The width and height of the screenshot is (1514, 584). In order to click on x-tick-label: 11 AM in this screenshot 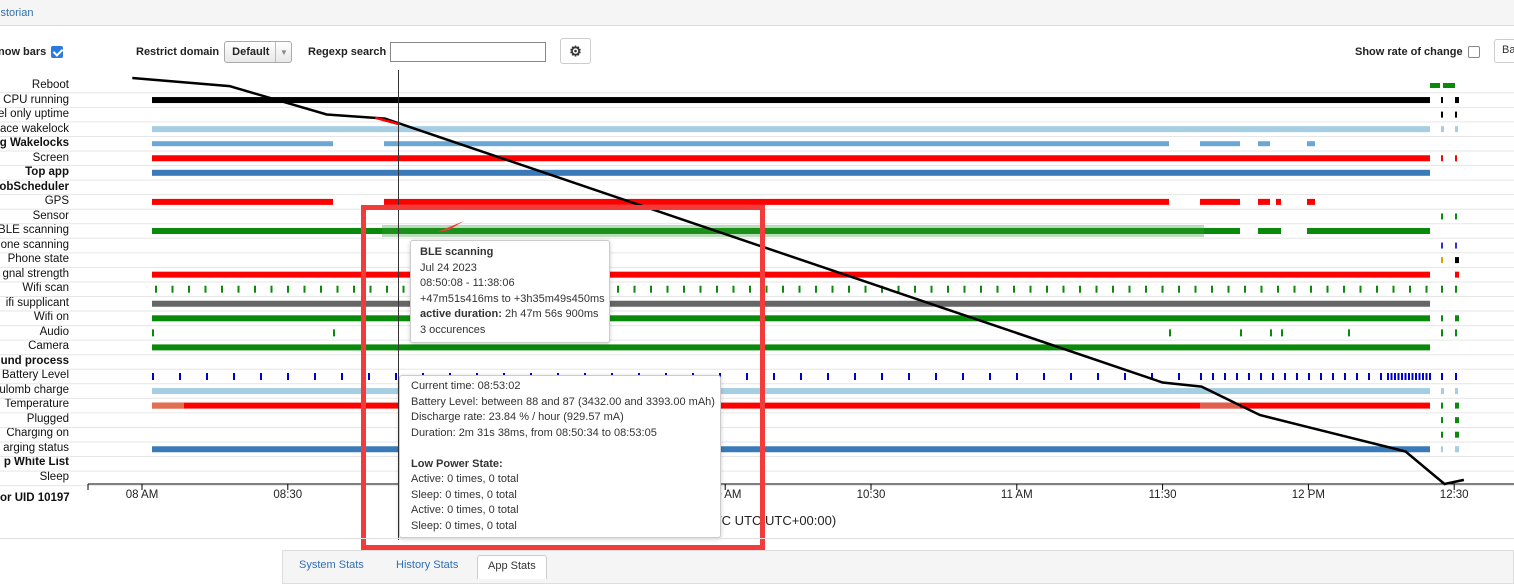, I will do `click(1016, 495)`.